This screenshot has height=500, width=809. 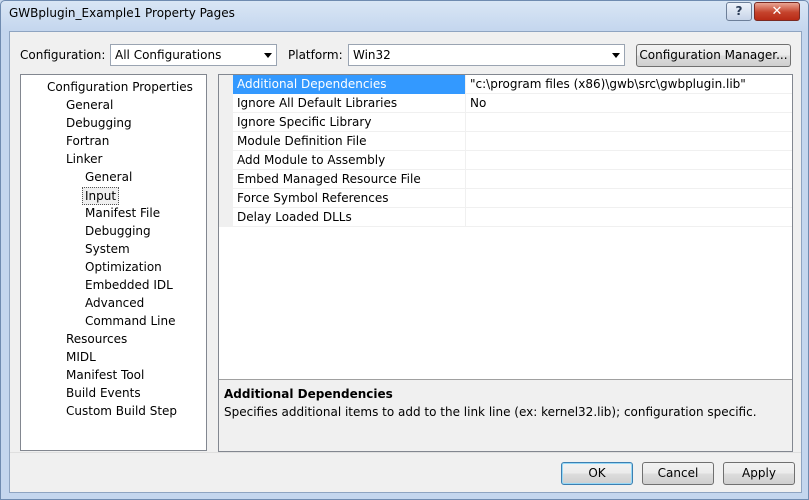 I want to click on grid-row: Ignore All Default Libraries No, so click(x=505, y=103).